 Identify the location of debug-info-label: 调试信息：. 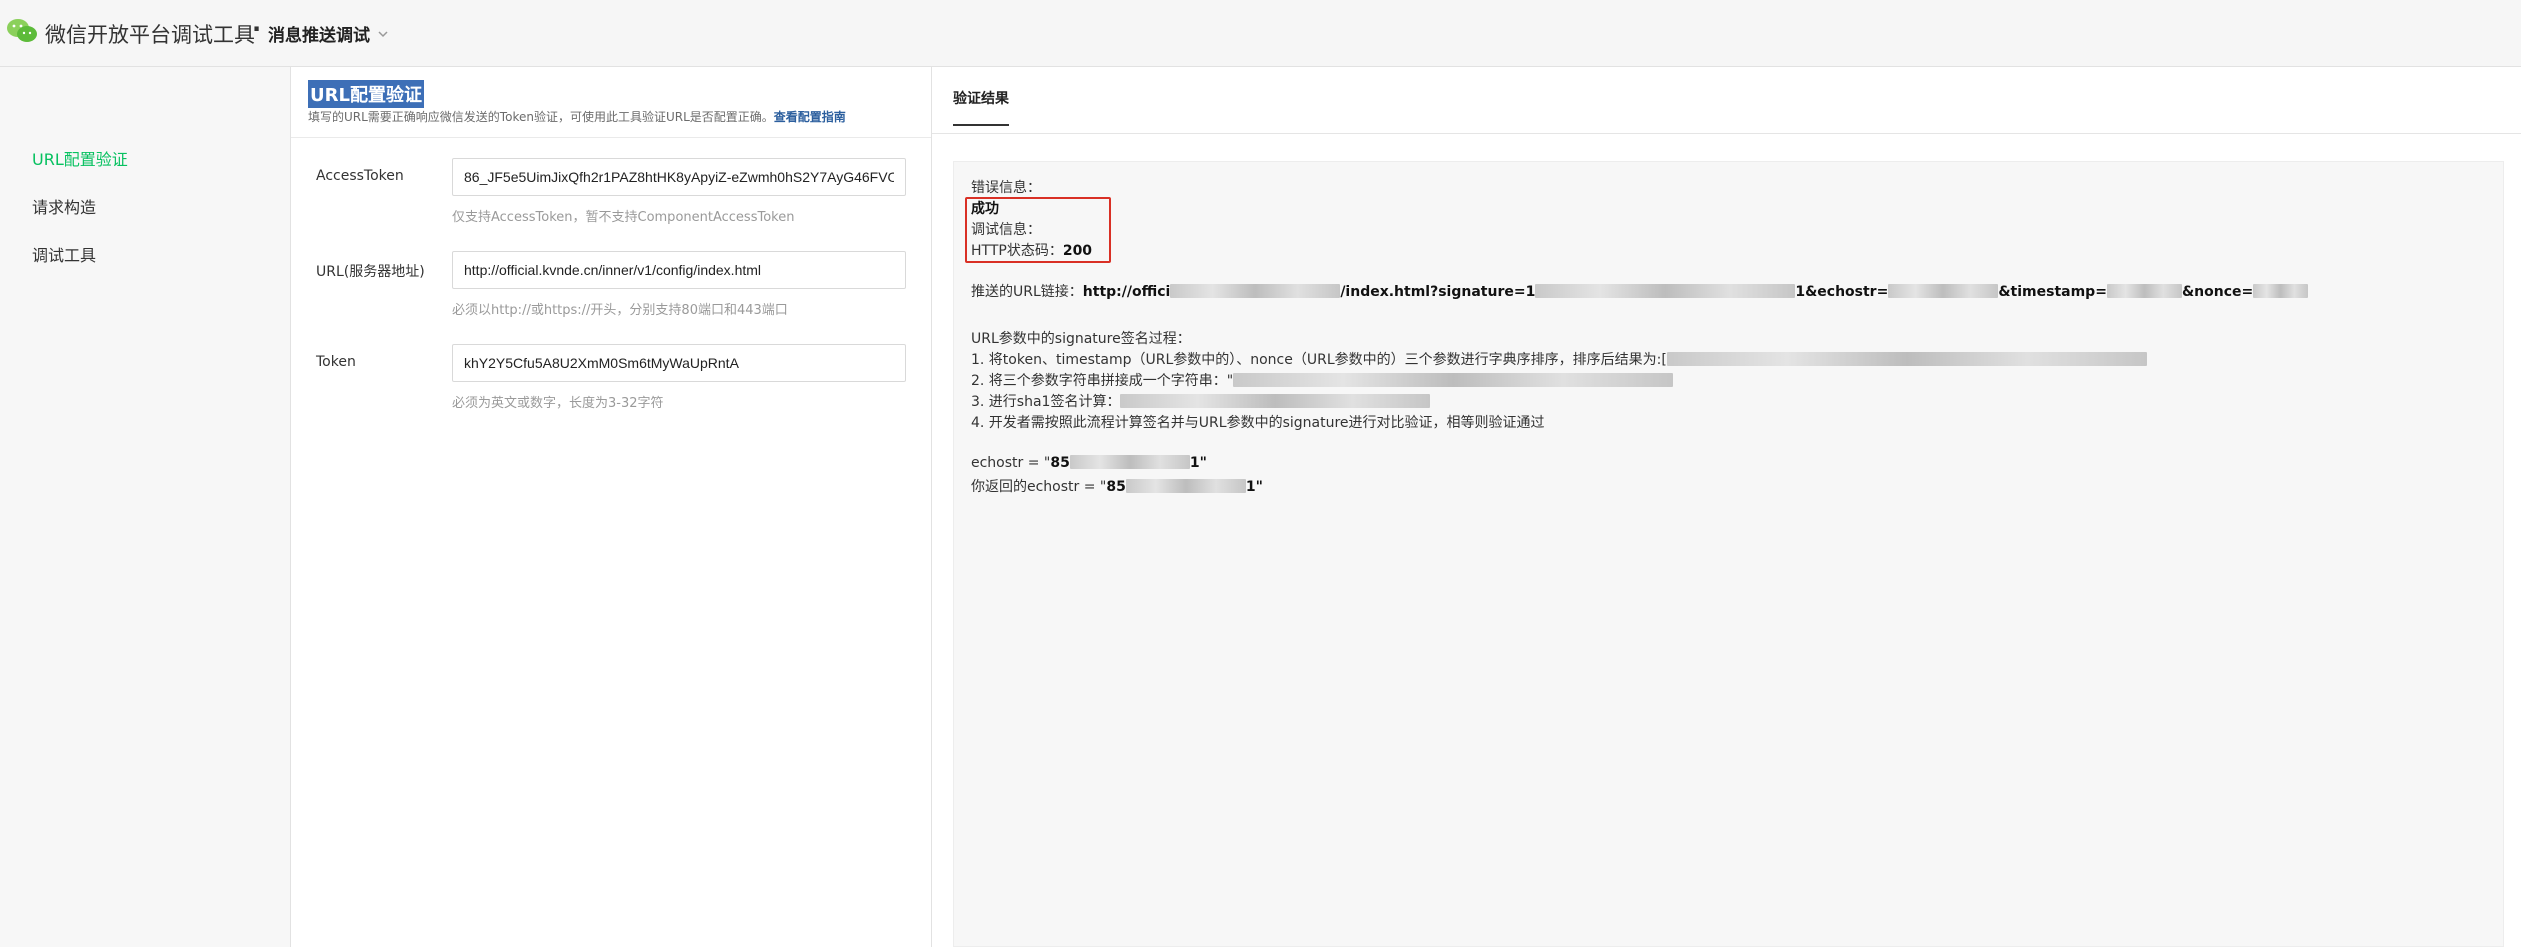
(1006, 230).